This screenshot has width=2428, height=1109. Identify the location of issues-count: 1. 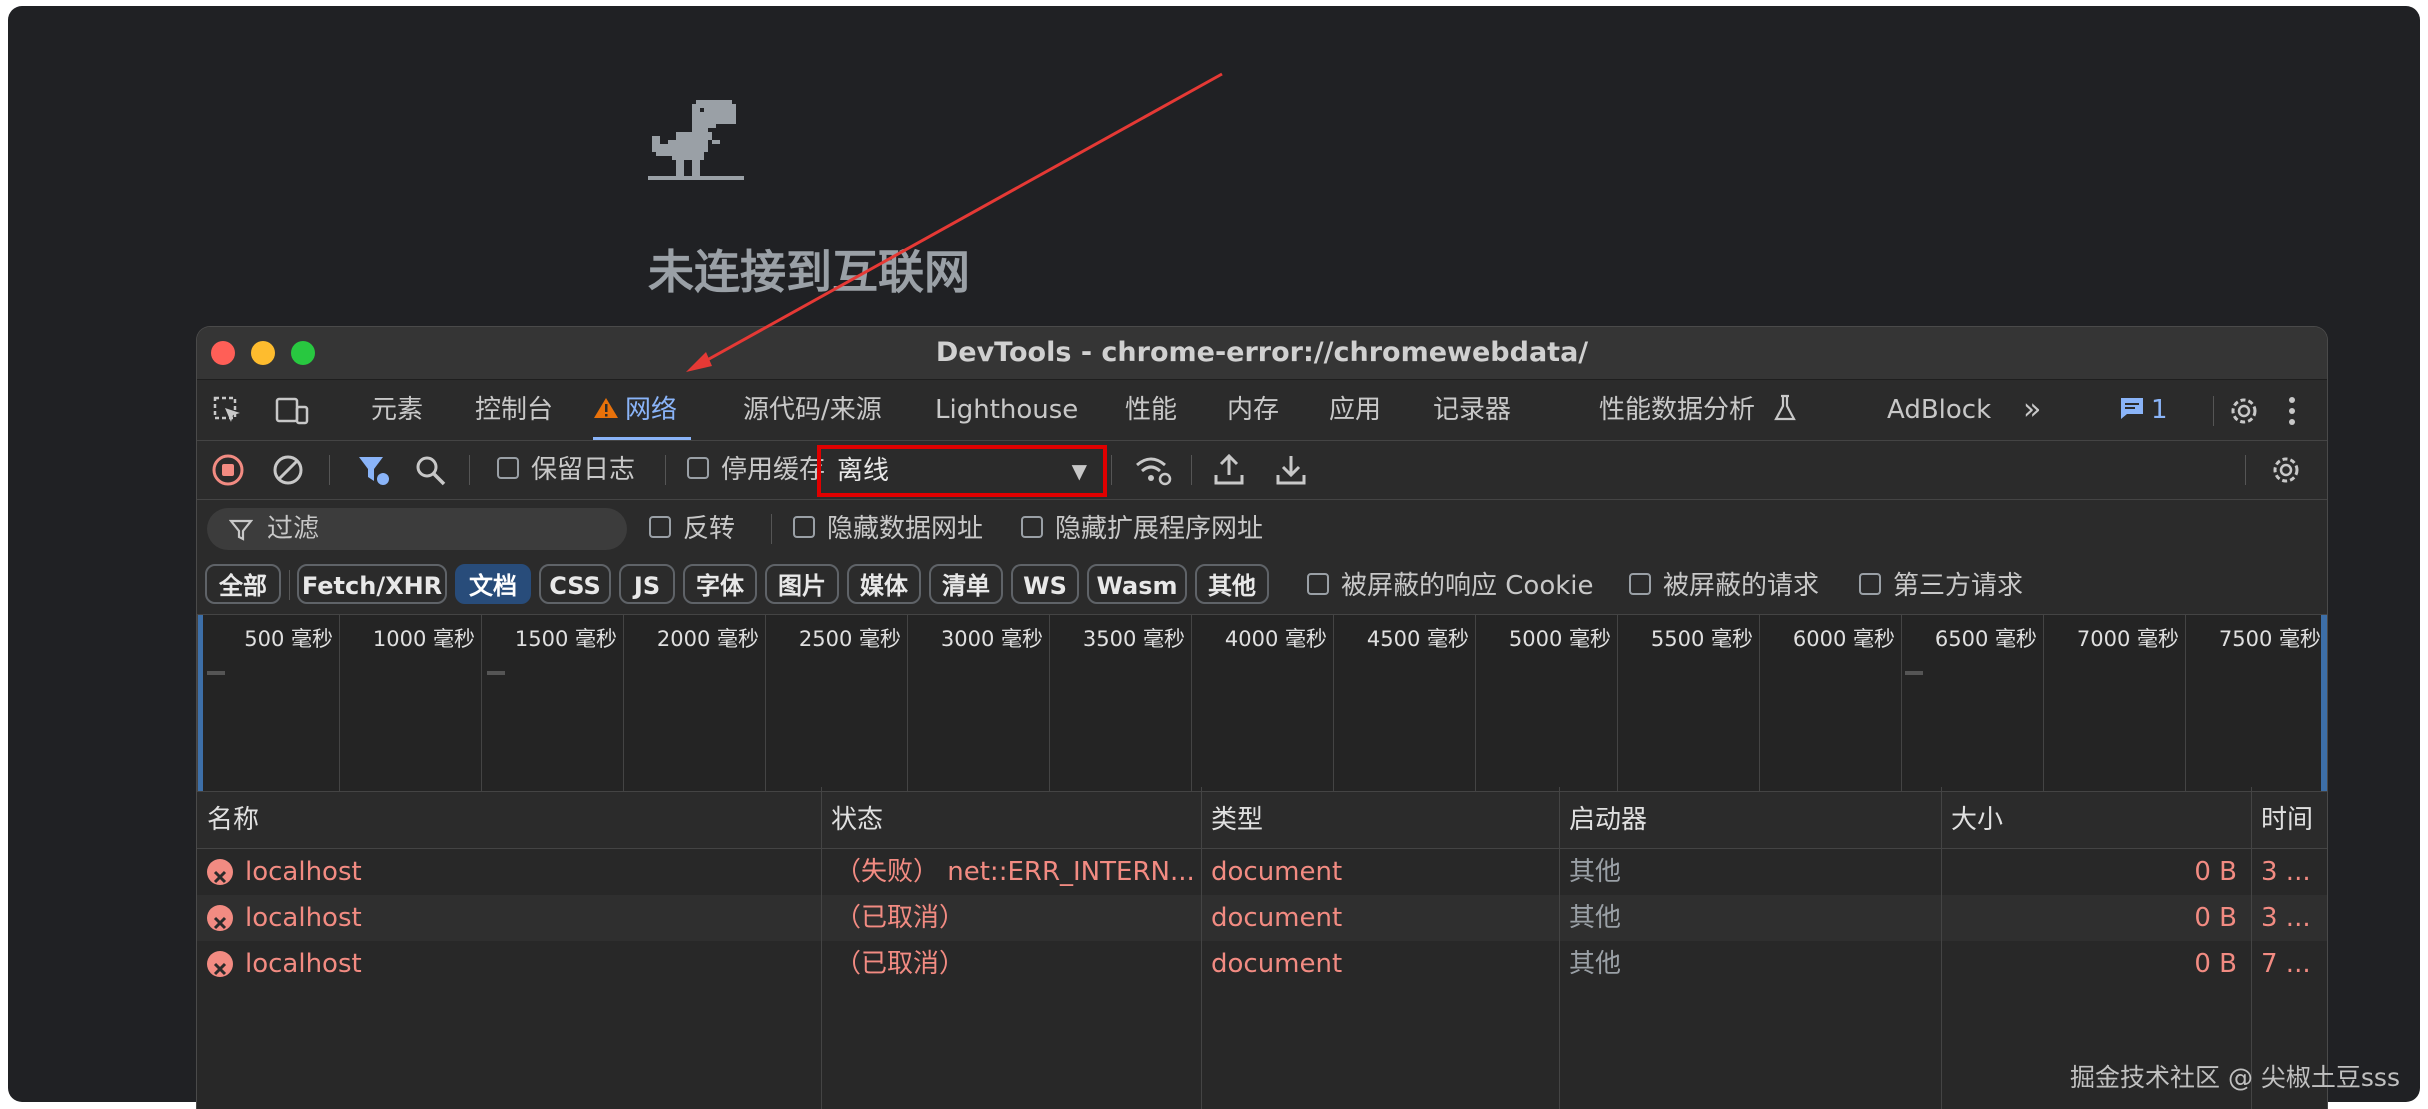
(2159, 410).